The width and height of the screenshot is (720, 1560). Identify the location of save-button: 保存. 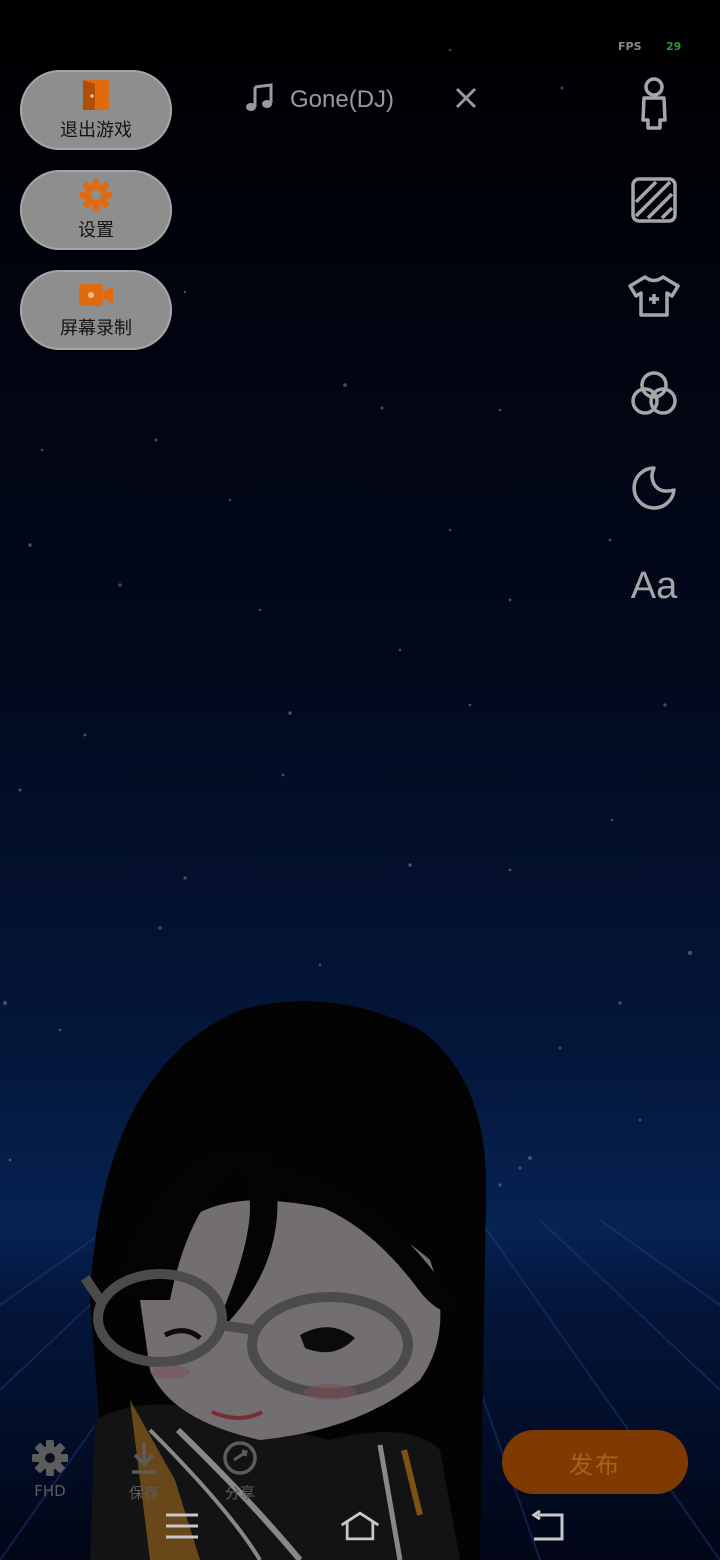
(144, 1470).